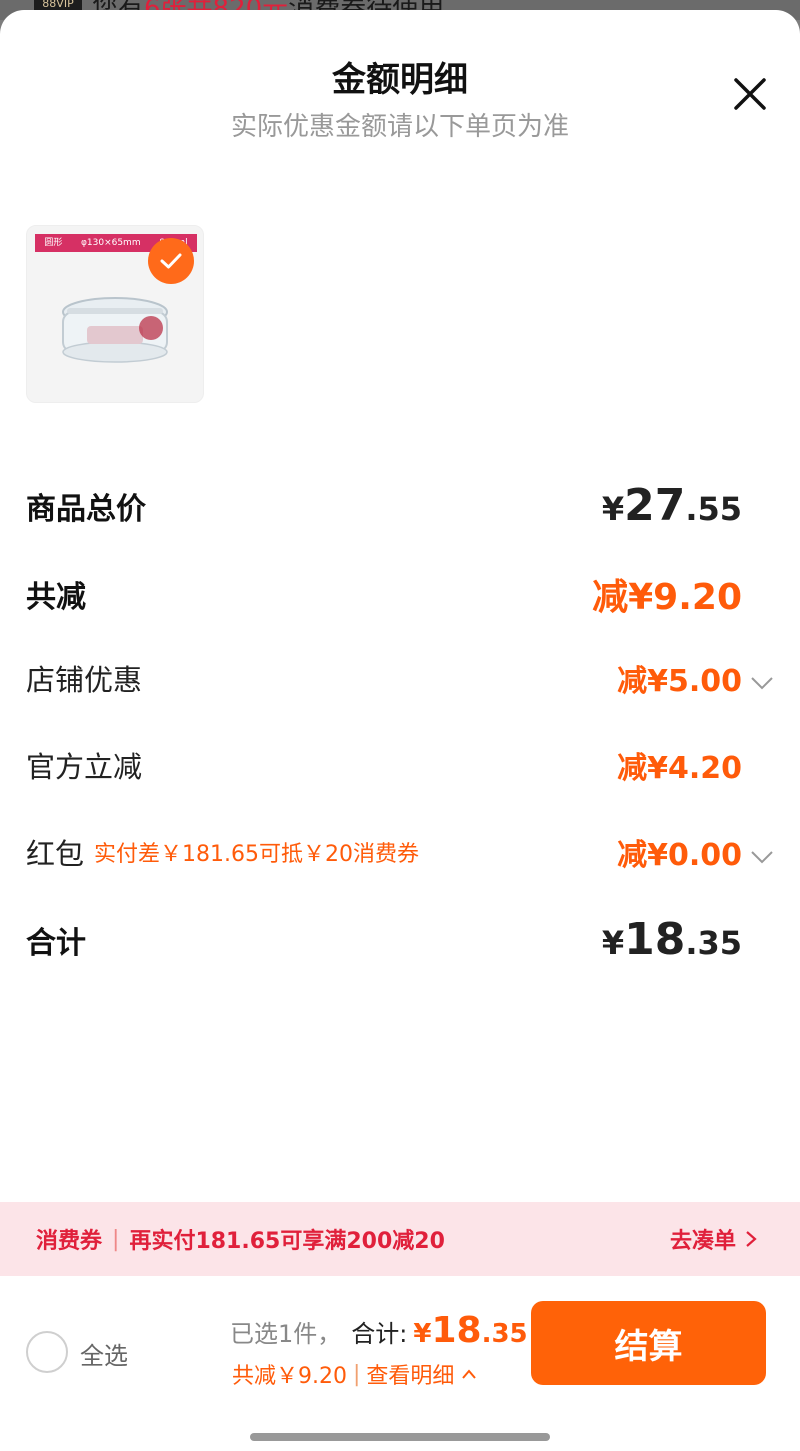 The width and height of the screenshot is (800, 1451). I want to click on checkout-bar: 全选 已选1件， 合计: ¥18.35 共减￥9.20 | 查看明细 结算, so click(400, 1363).